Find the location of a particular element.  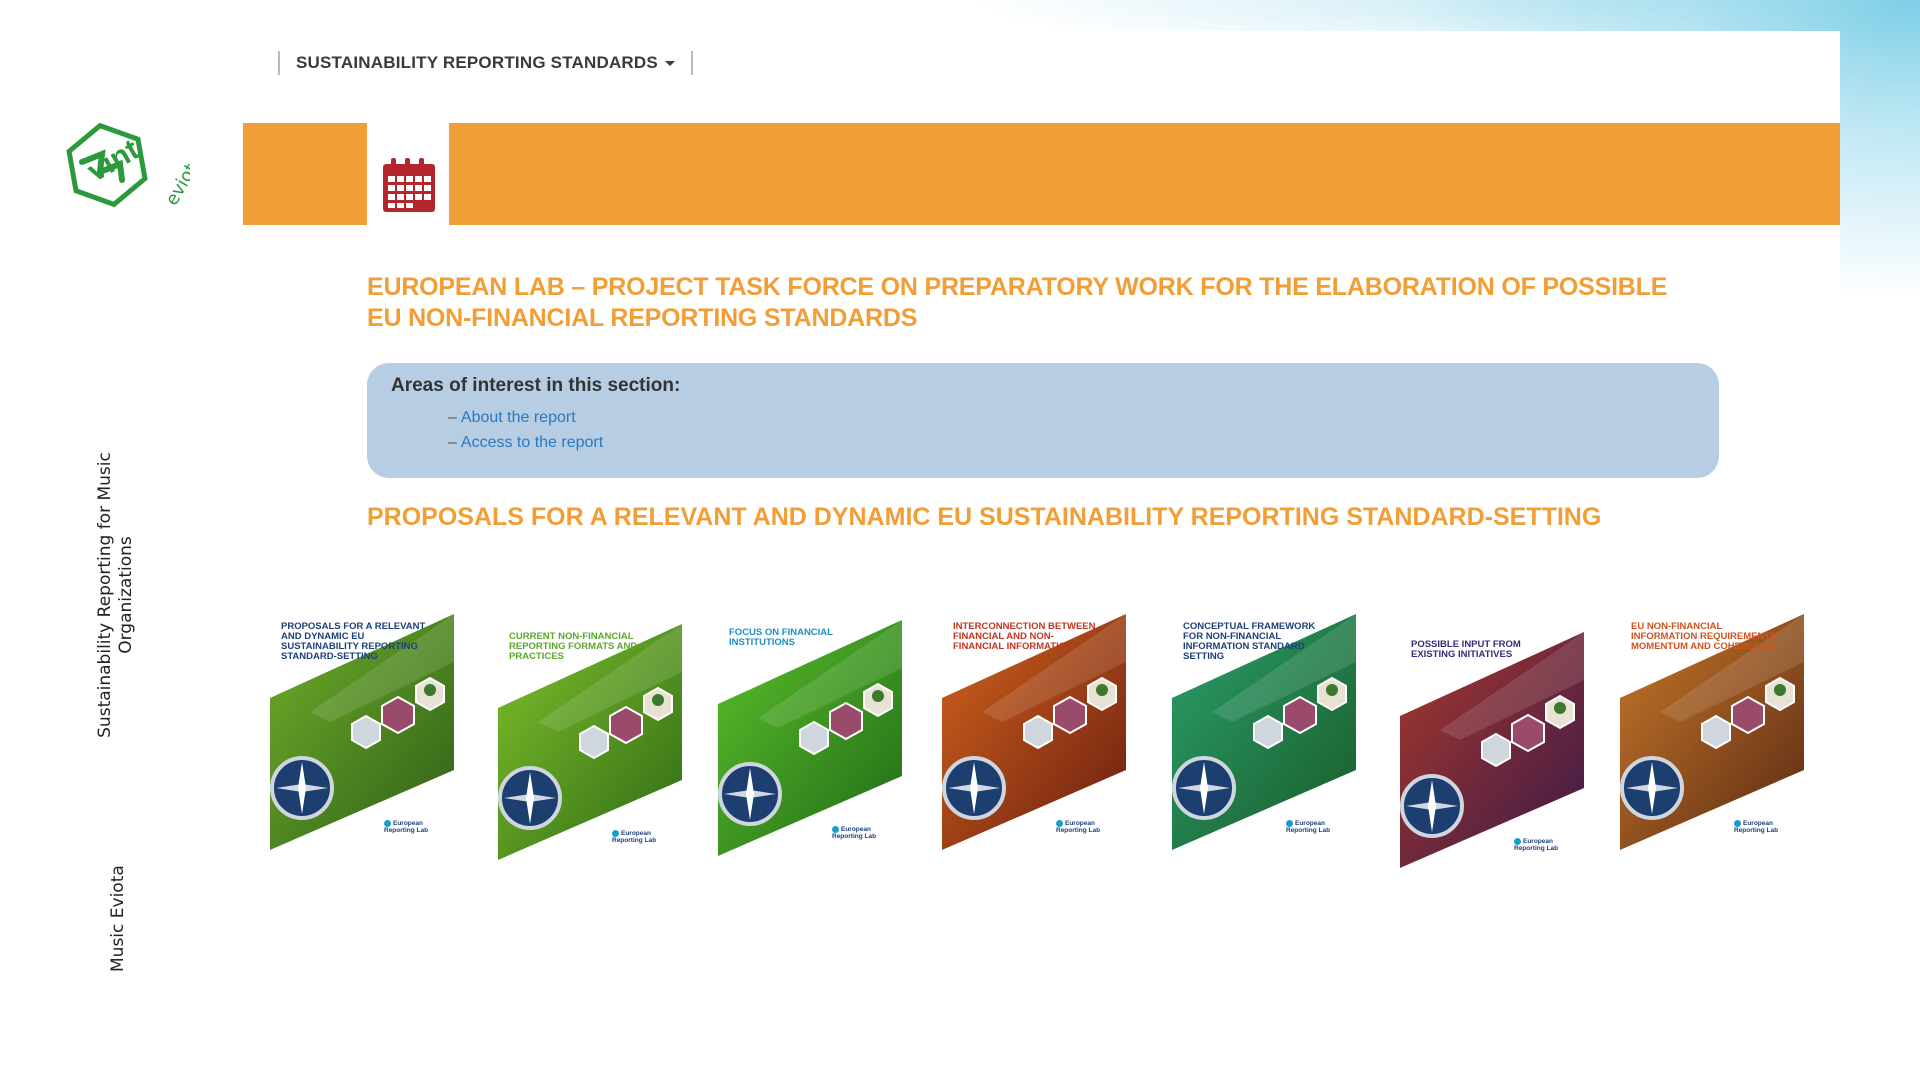

banner-right is located at coordinates (1144, 174).